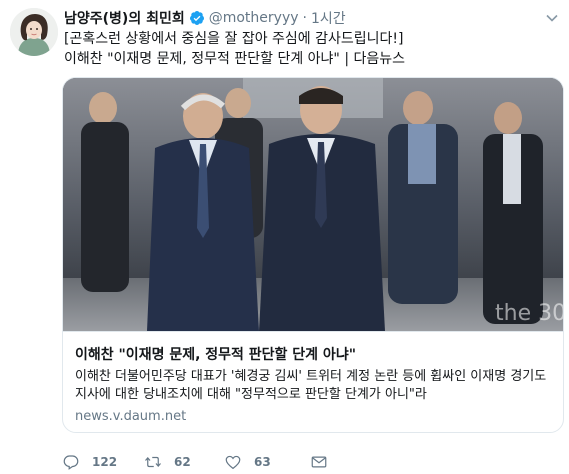 Image resolution: width=569 pixels, height=474 pixels. What do you see at coordinates (254, 18) in the screenshot?
I see `author-handle: @motheryyy` at bounding box center [254, 18].